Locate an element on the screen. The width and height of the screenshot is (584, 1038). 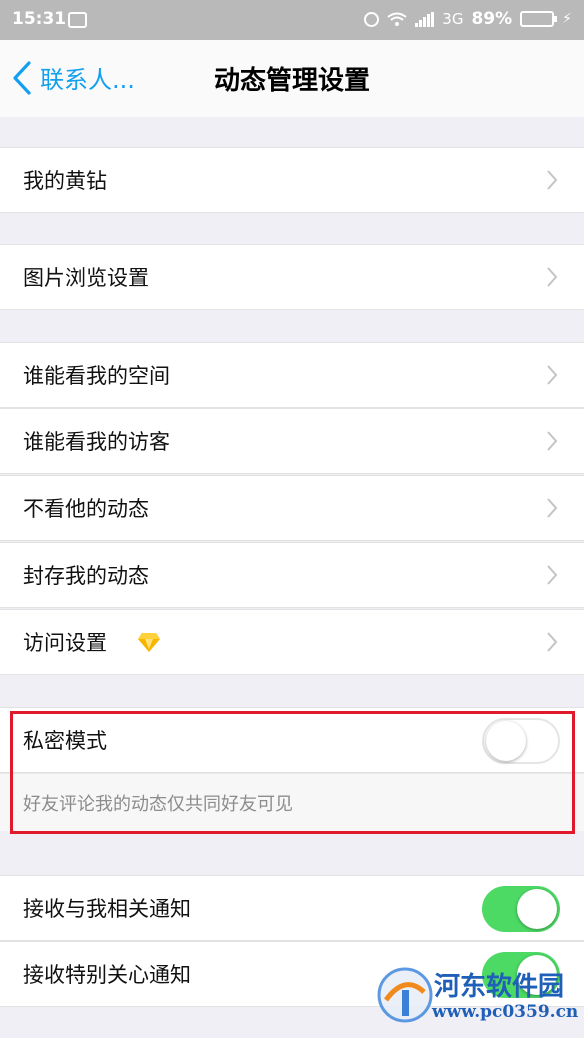
page-title: 动态管理设置 is located at coordinates (291, 81).